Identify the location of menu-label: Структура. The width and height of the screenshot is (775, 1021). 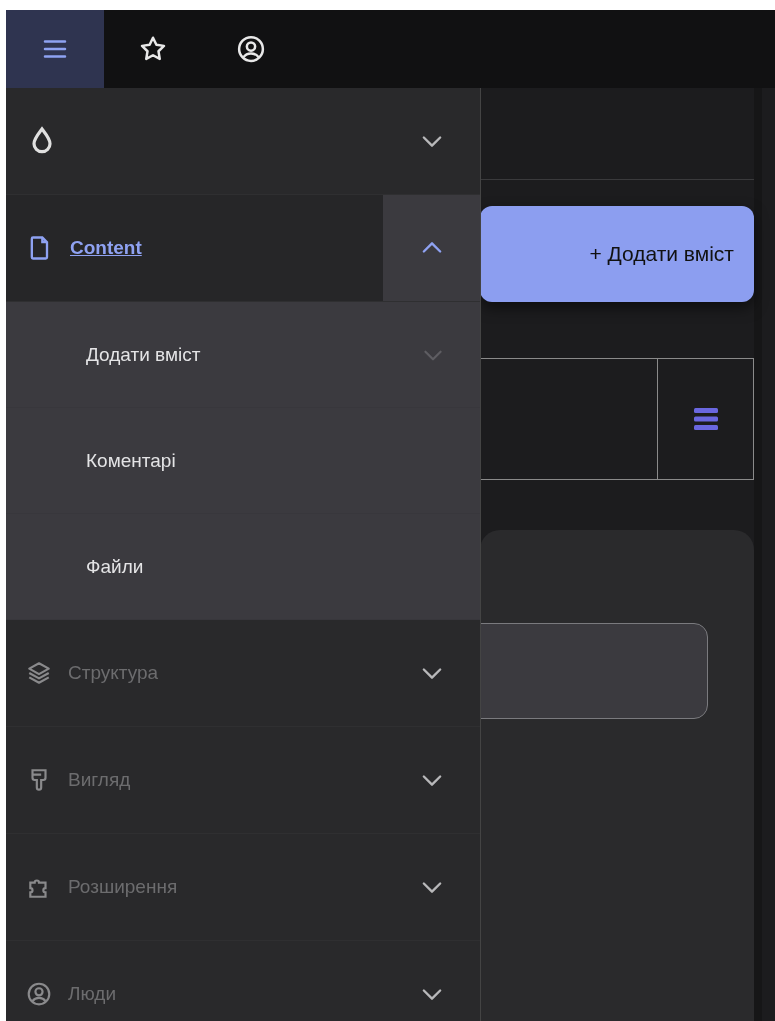
(113, 673).